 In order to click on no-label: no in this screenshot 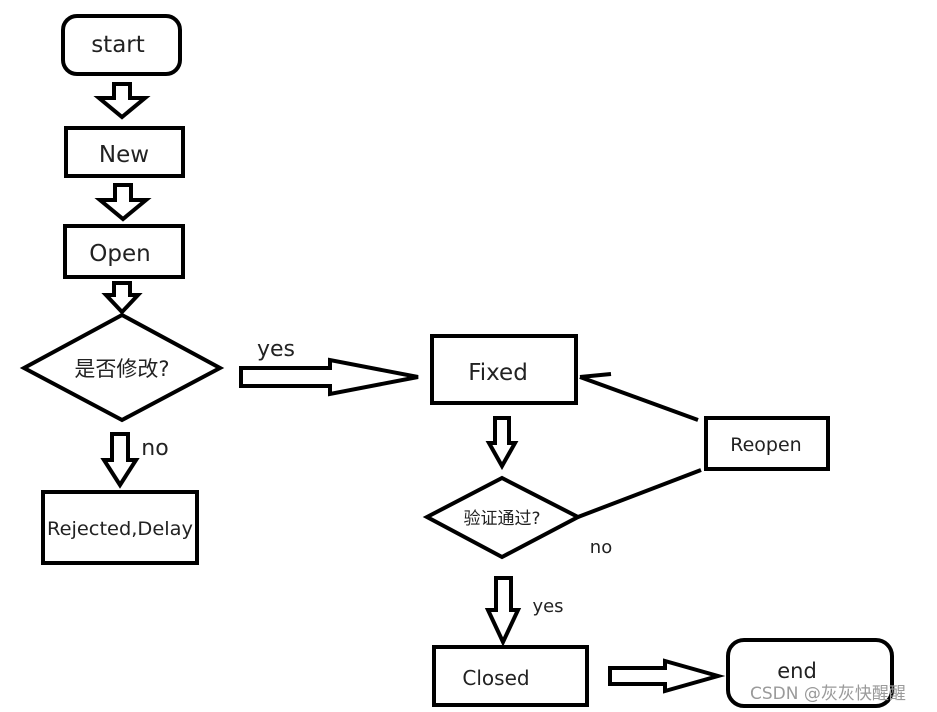, I will do `click(154, 448)`.